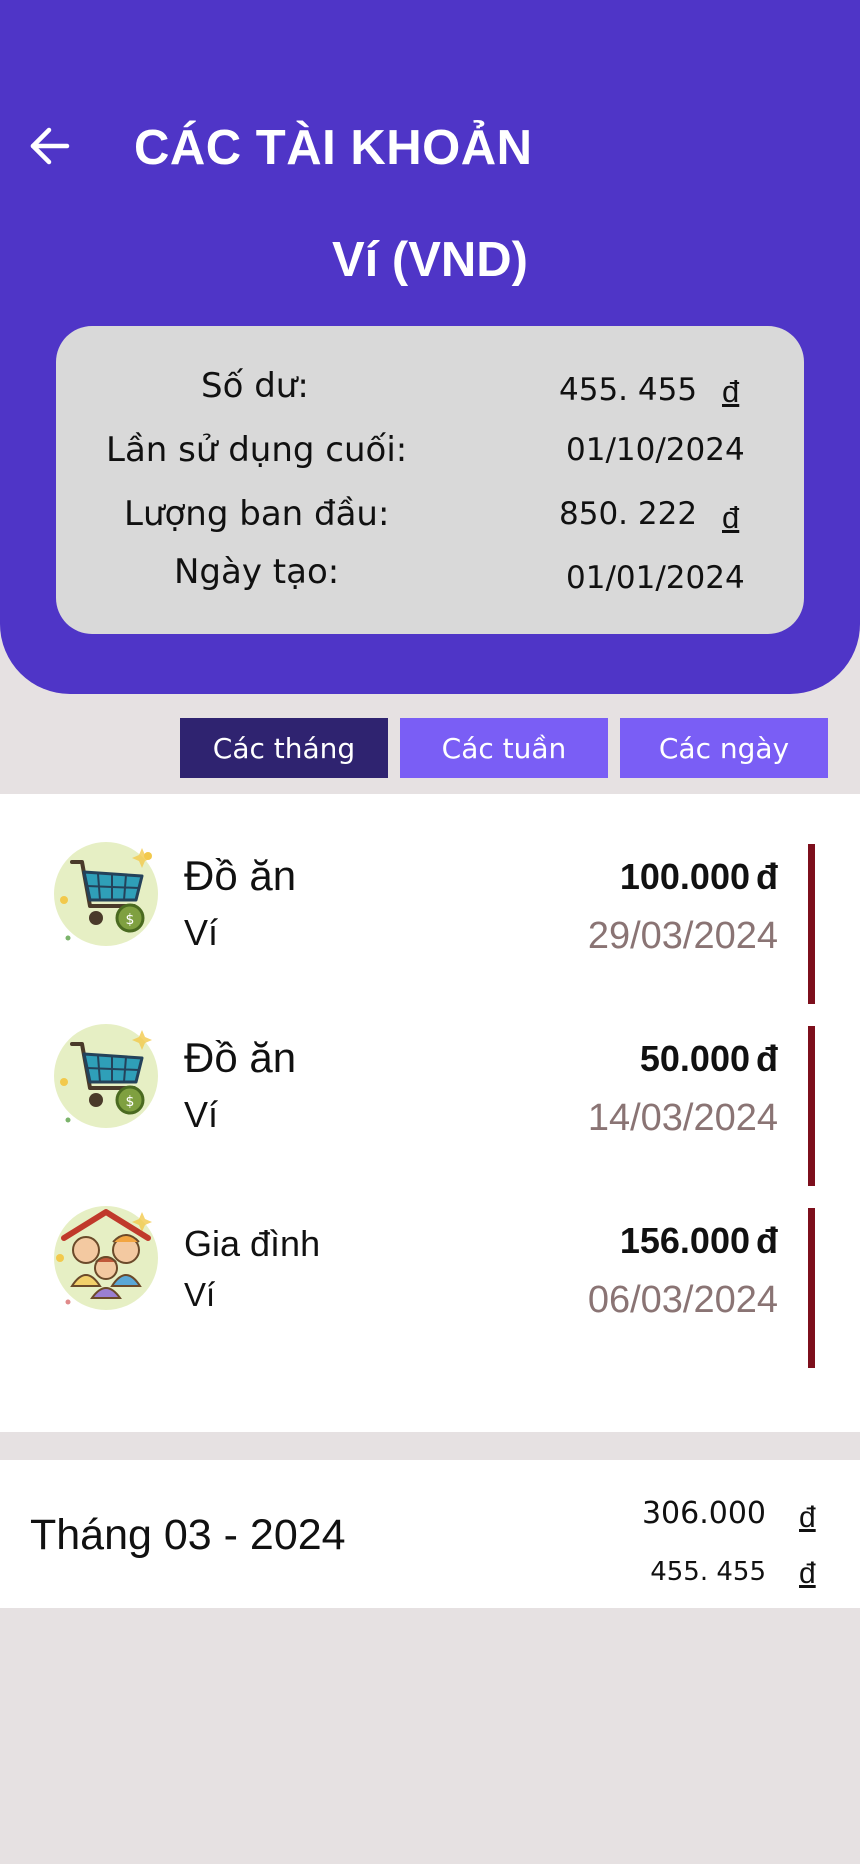 The height and width of the screenshot is (1864, 860). Describe the element at coordinates (333, 148) in the screenshot. I see `page-title: CÁC TÀI KHOẢN` at that location.